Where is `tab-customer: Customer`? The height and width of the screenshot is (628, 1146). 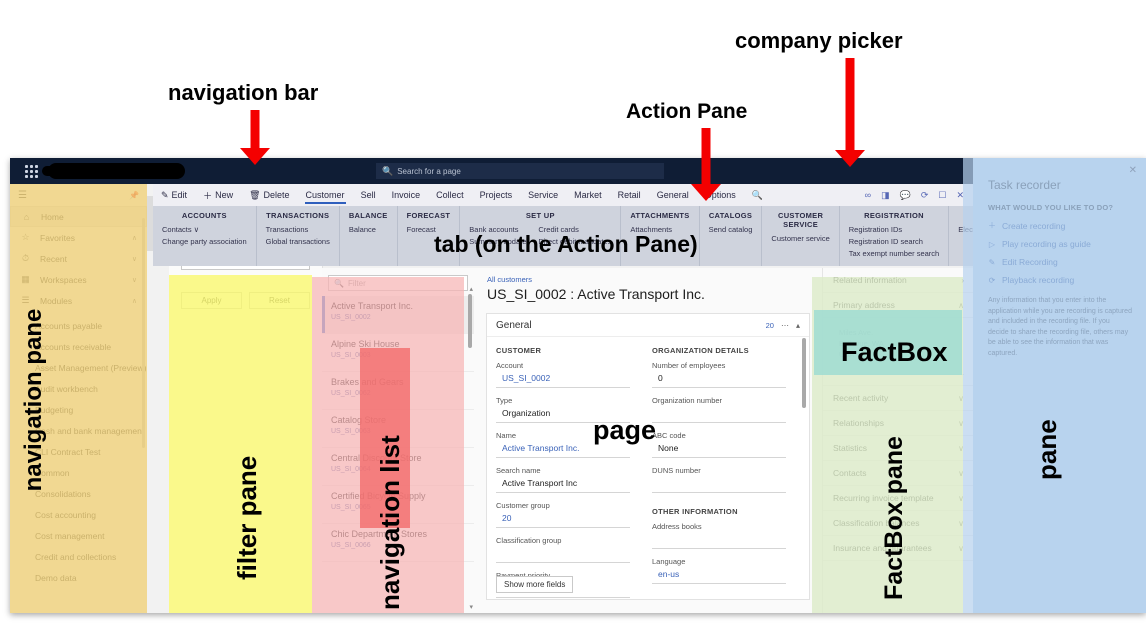
tab-customer: Customer is located at coordinates (325, 195).